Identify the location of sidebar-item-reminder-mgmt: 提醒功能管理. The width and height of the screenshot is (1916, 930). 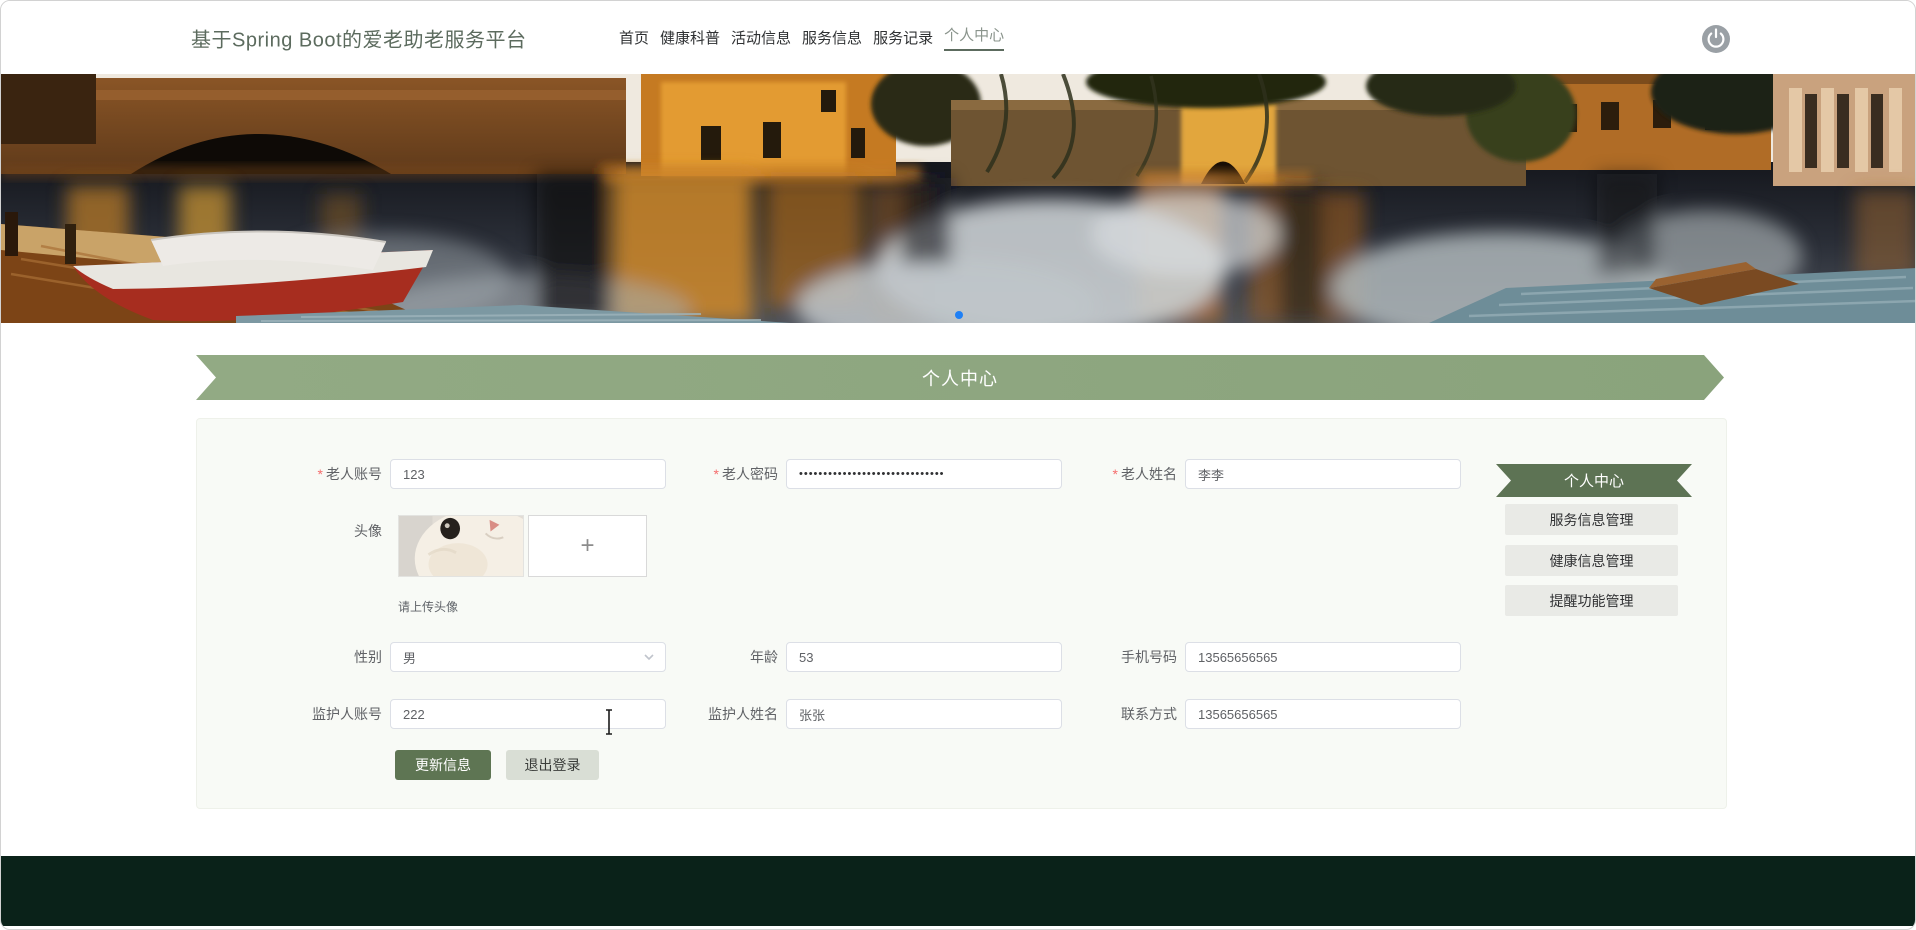
(1591, 600).